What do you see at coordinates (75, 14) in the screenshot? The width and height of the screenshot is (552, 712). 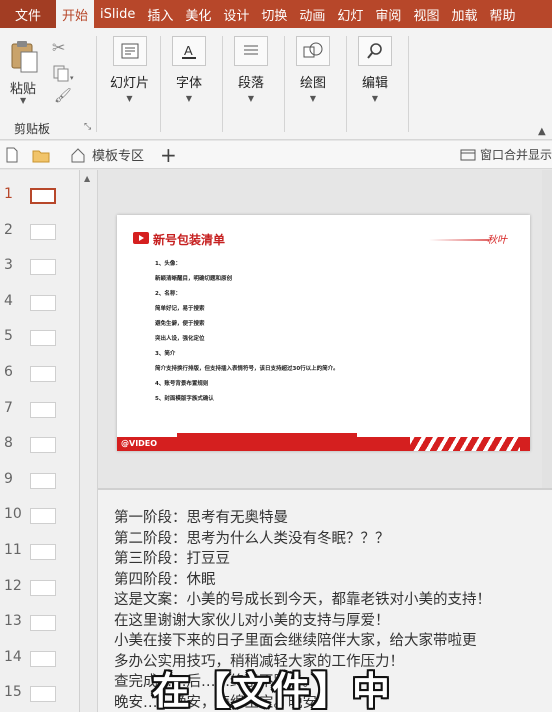 I see `tab-home: 开始` at bounding box center [75, 14].